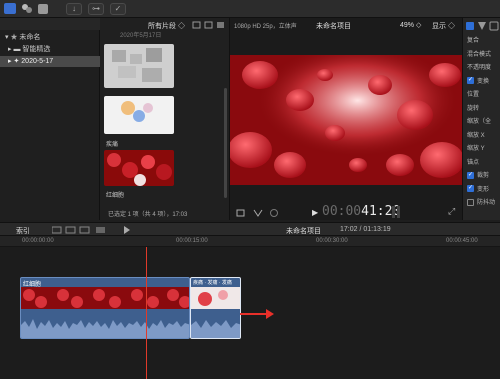  I want to click on inspector-row: ✓ 变换, so click(483, 82).